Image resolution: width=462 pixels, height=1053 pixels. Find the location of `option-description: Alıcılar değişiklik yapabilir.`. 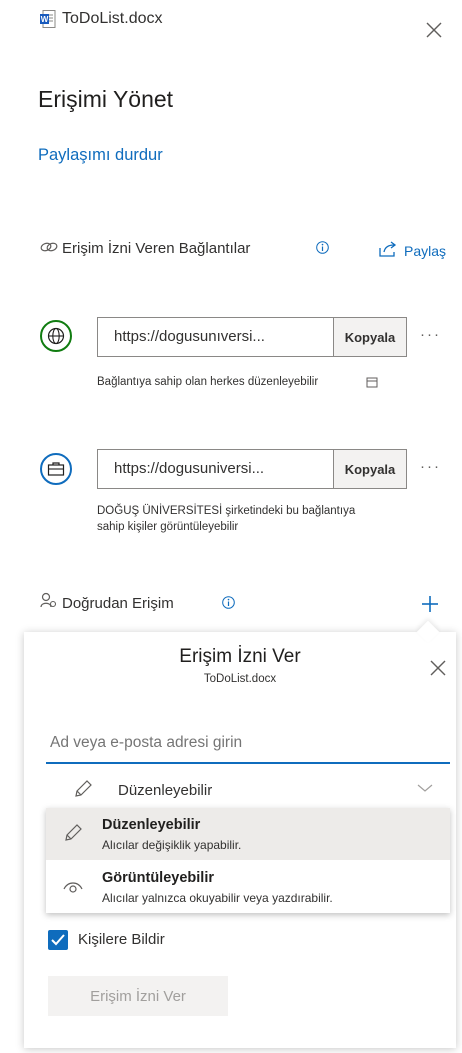

option-description: Alıcılar değişiklik yapabilir. is located at coordinates (172, 845).